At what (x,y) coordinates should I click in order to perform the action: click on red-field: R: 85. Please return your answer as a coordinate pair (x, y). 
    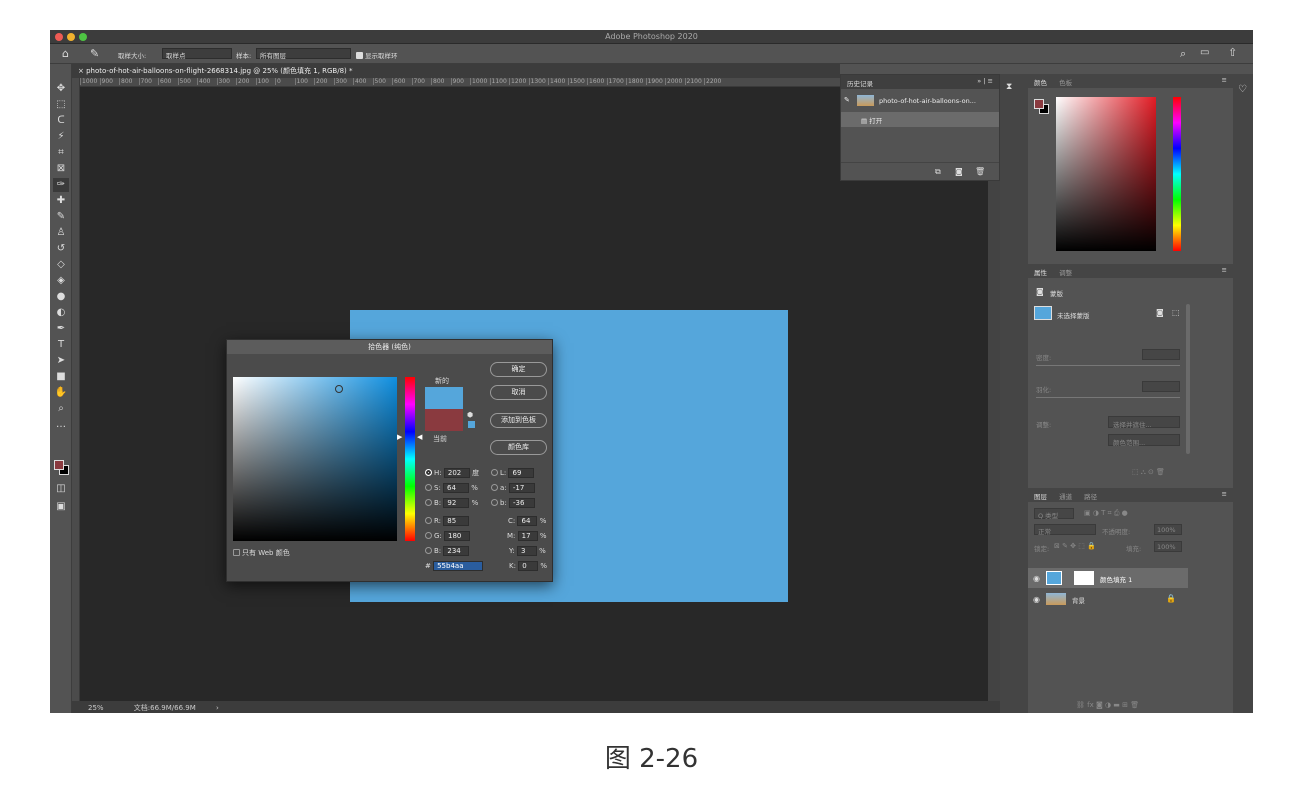
    Looking at the image, I should click on (447, 521).